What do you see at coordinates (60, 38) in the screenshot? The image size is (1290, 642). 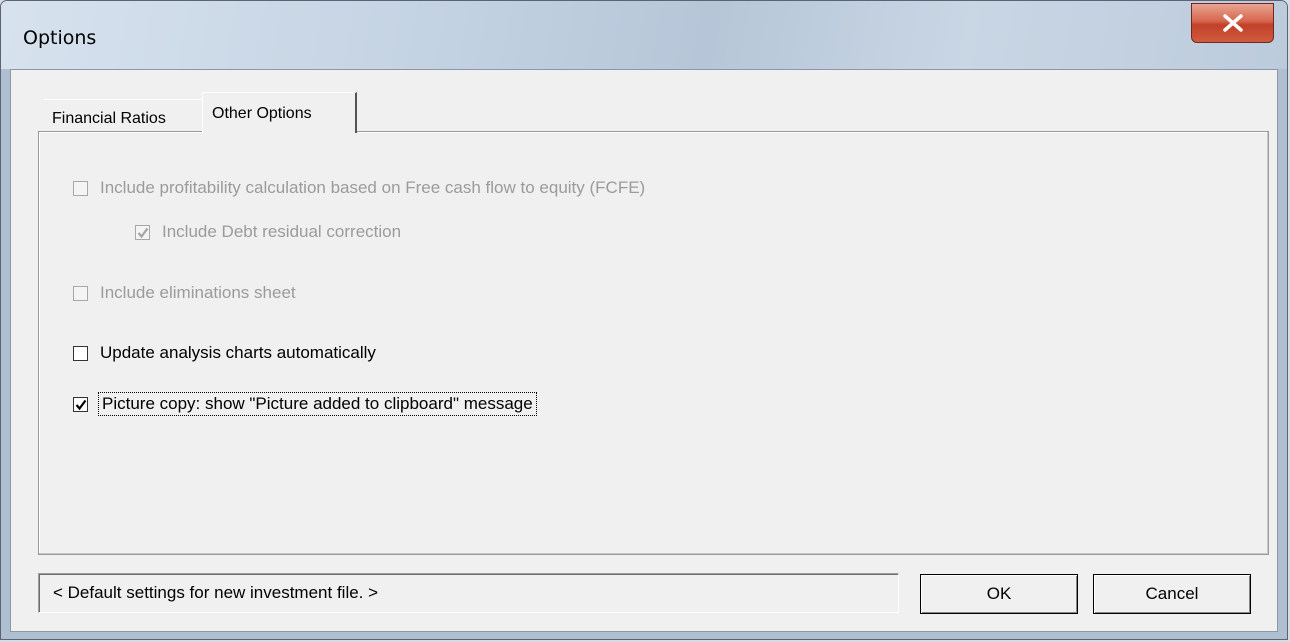 I see `window-title: Options` at bounding box center [60, 38].